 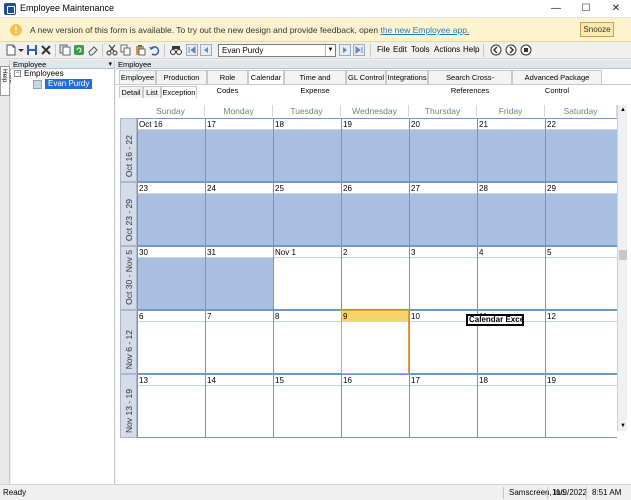 I want to click on calendar-day-cell: 14, so click(x=239, y=406).